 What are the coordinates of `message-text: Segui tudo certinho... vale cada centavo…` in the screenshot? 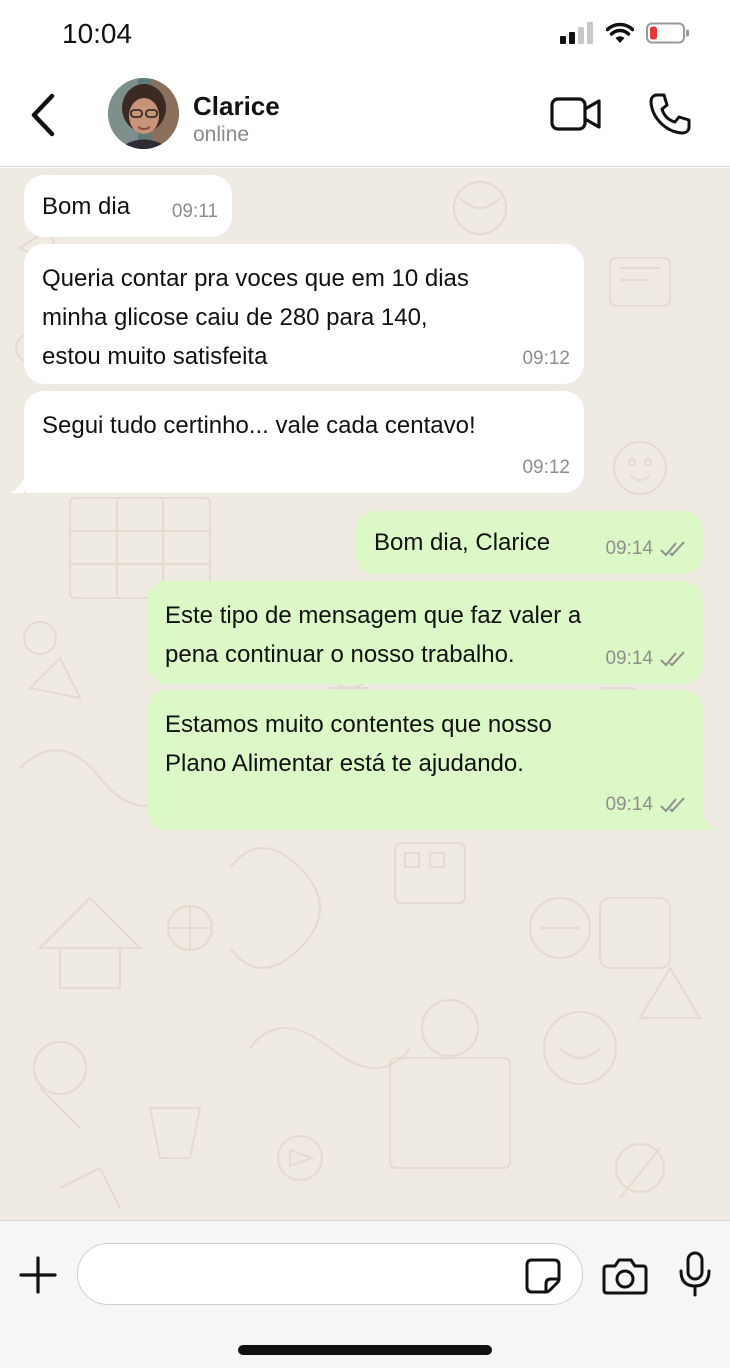 It's located at (259, 425).